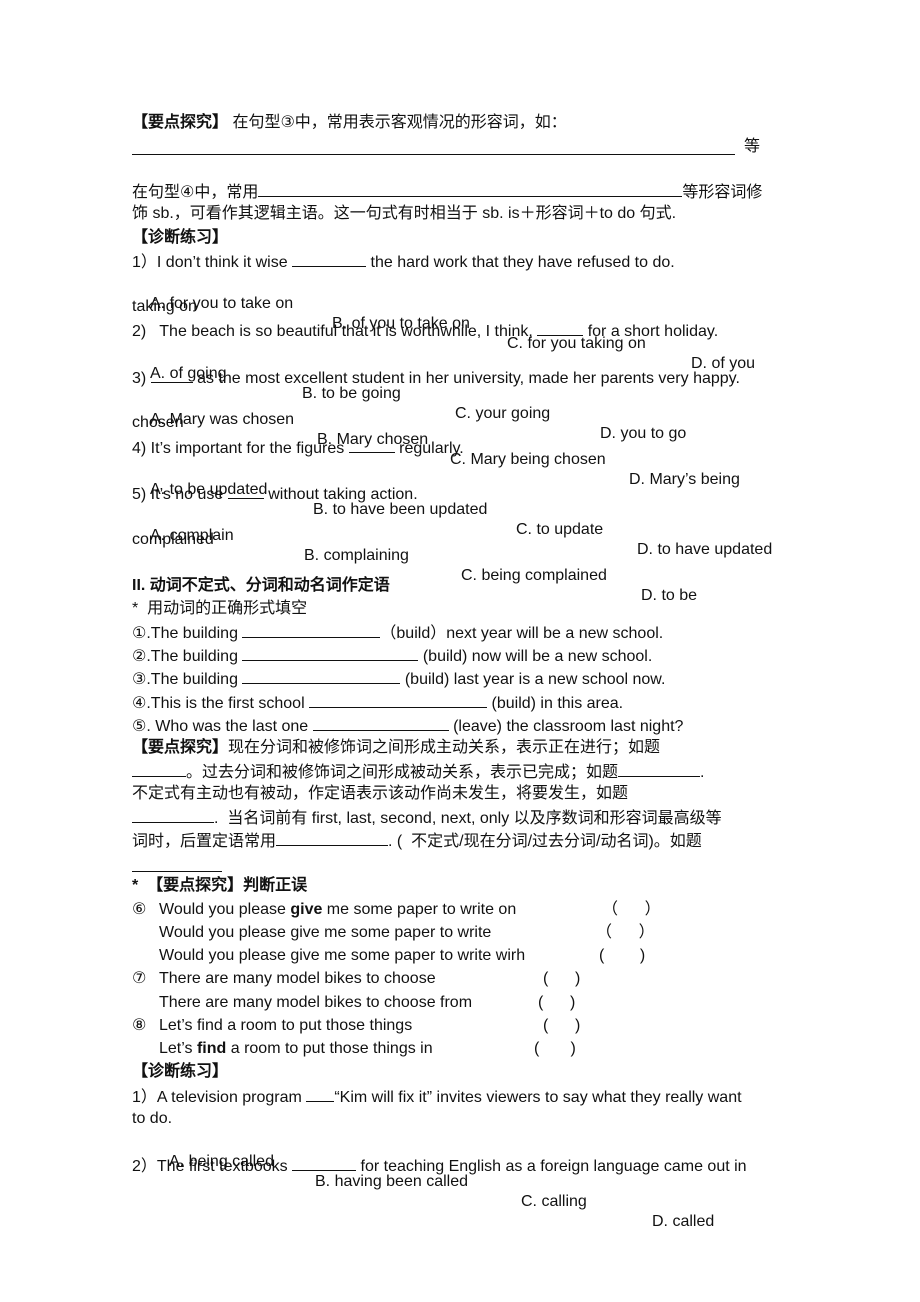 The image size is (920, 1302). Describe the element at coordinates (219, 1097) in the screenshot. I see `text: 1）A television program` at that location.